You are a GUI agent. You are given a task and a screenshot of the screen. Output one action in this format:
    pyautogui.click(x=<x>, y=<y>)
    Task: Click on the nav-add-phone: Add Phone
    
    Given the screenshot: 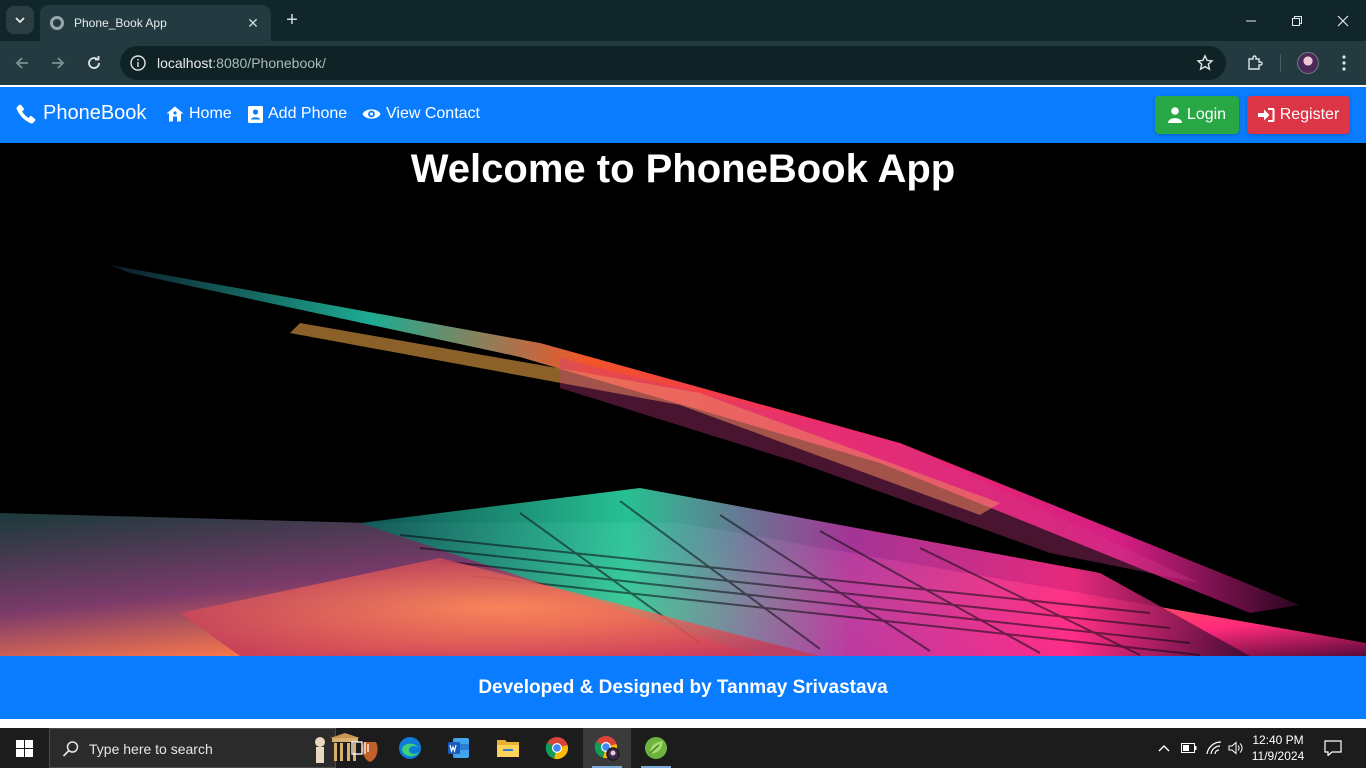 What is the action you would take?
    pyautogui.click(x=297, y=114)
    